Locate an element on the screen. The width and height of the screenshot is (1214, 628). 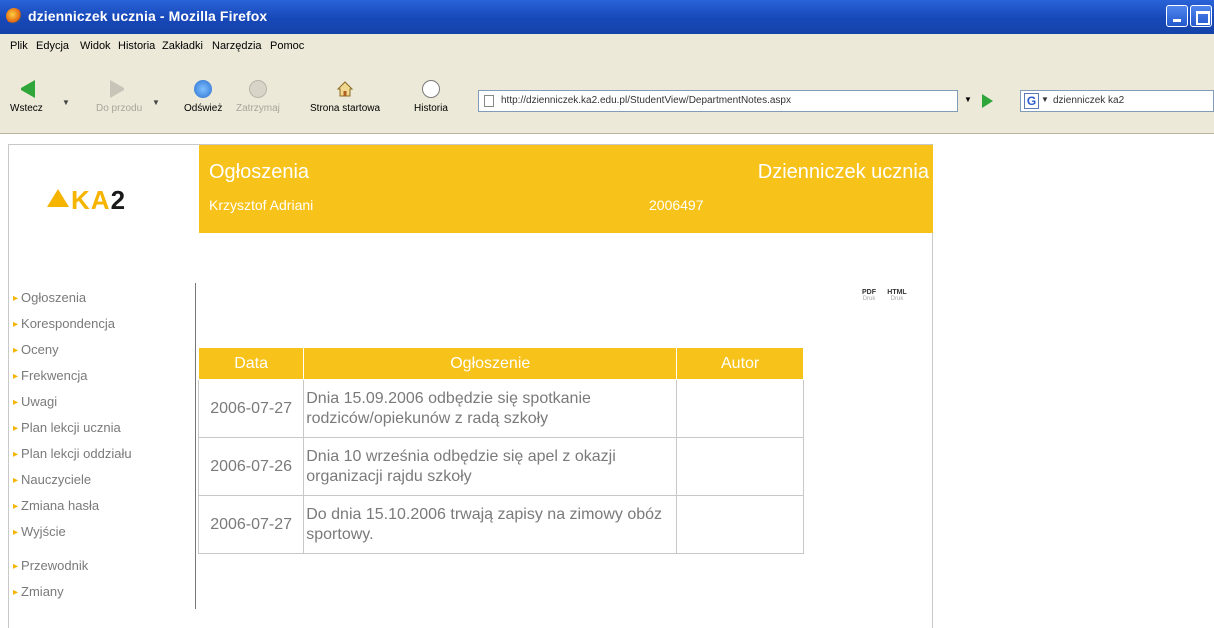
logo-area: KA2 is located at coordinates (104, 189).